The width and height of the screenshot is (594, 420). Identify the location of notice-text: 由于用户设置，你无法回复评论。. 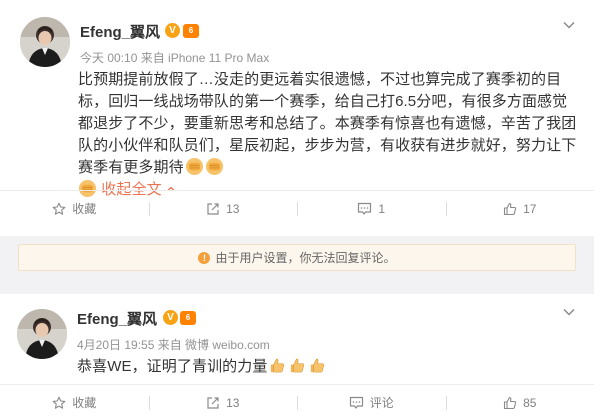
(305, 258).